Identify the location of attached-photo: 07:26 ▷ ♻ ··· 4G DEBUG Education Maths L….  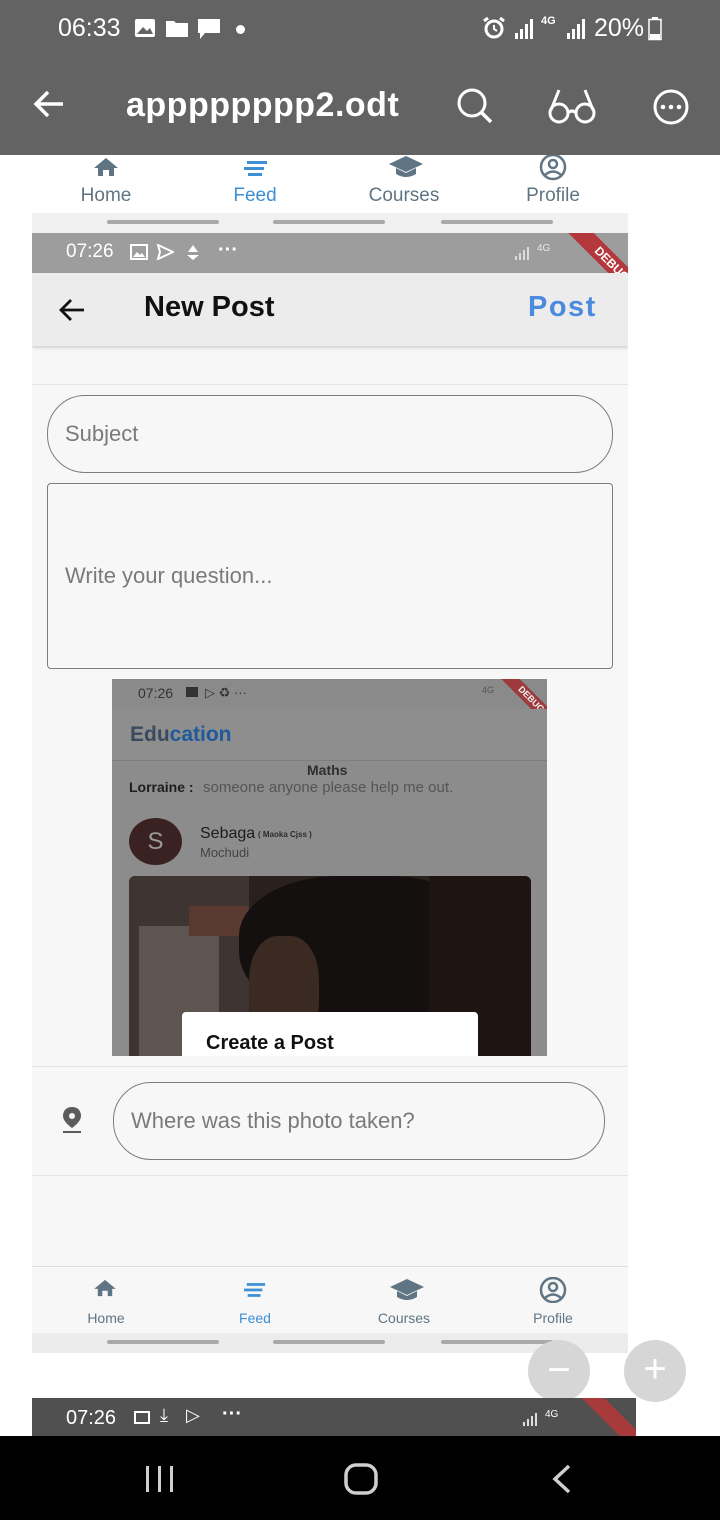
(329, 867).